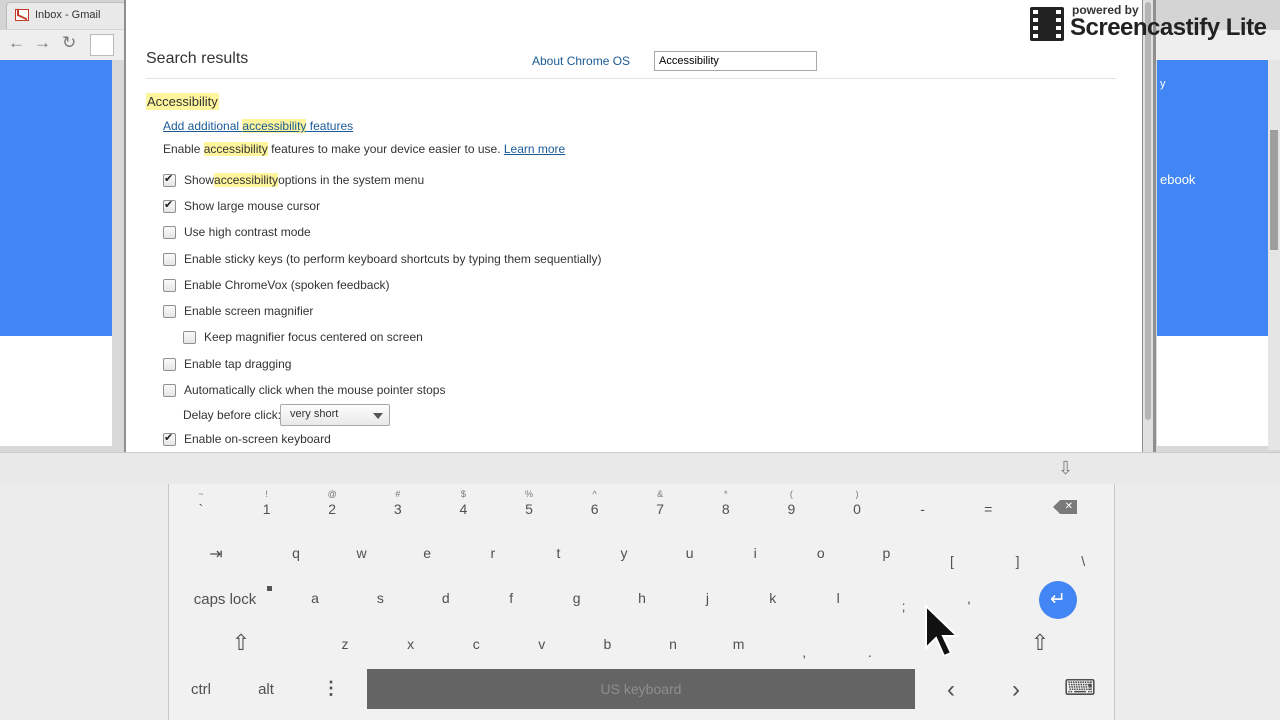 Image resolution: width=1280 pixels, height=720 pixels. I want to click on key-label: u, so click(689, 553).